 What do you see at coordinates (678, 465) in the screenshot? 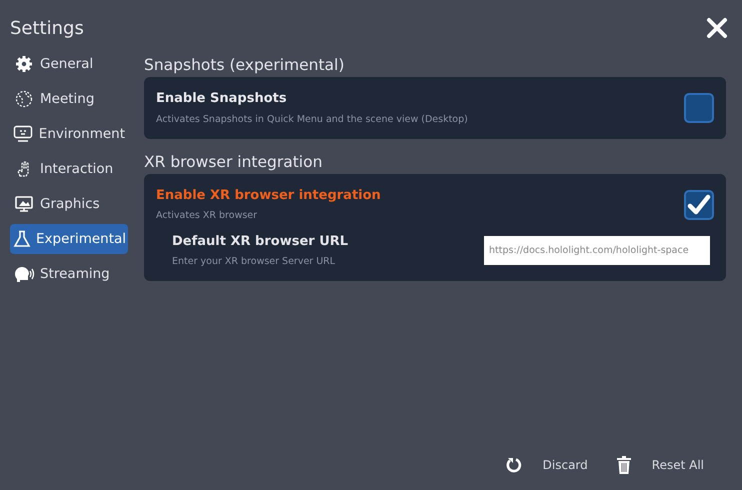
I see `footer-button: Reset All` at bounding box center [678, 465].